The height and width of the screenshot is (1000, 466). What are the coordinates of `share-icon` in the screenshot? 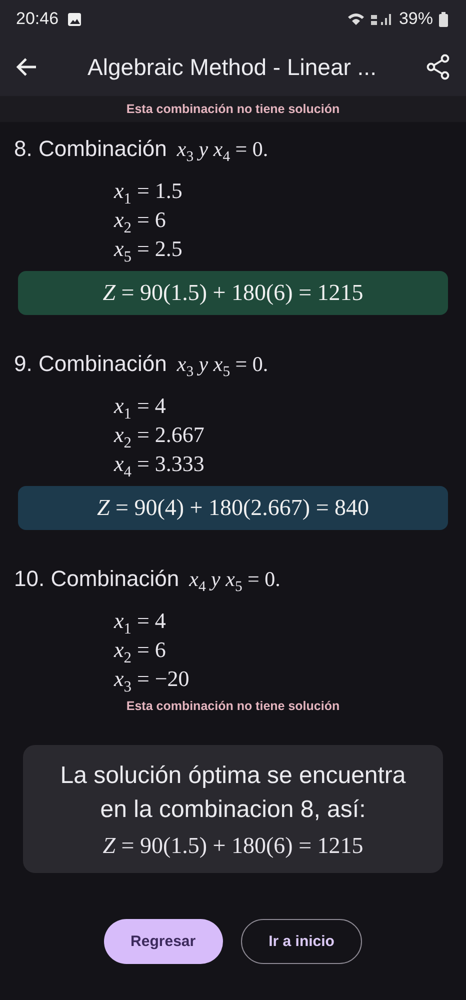 It's located at (438, 67).